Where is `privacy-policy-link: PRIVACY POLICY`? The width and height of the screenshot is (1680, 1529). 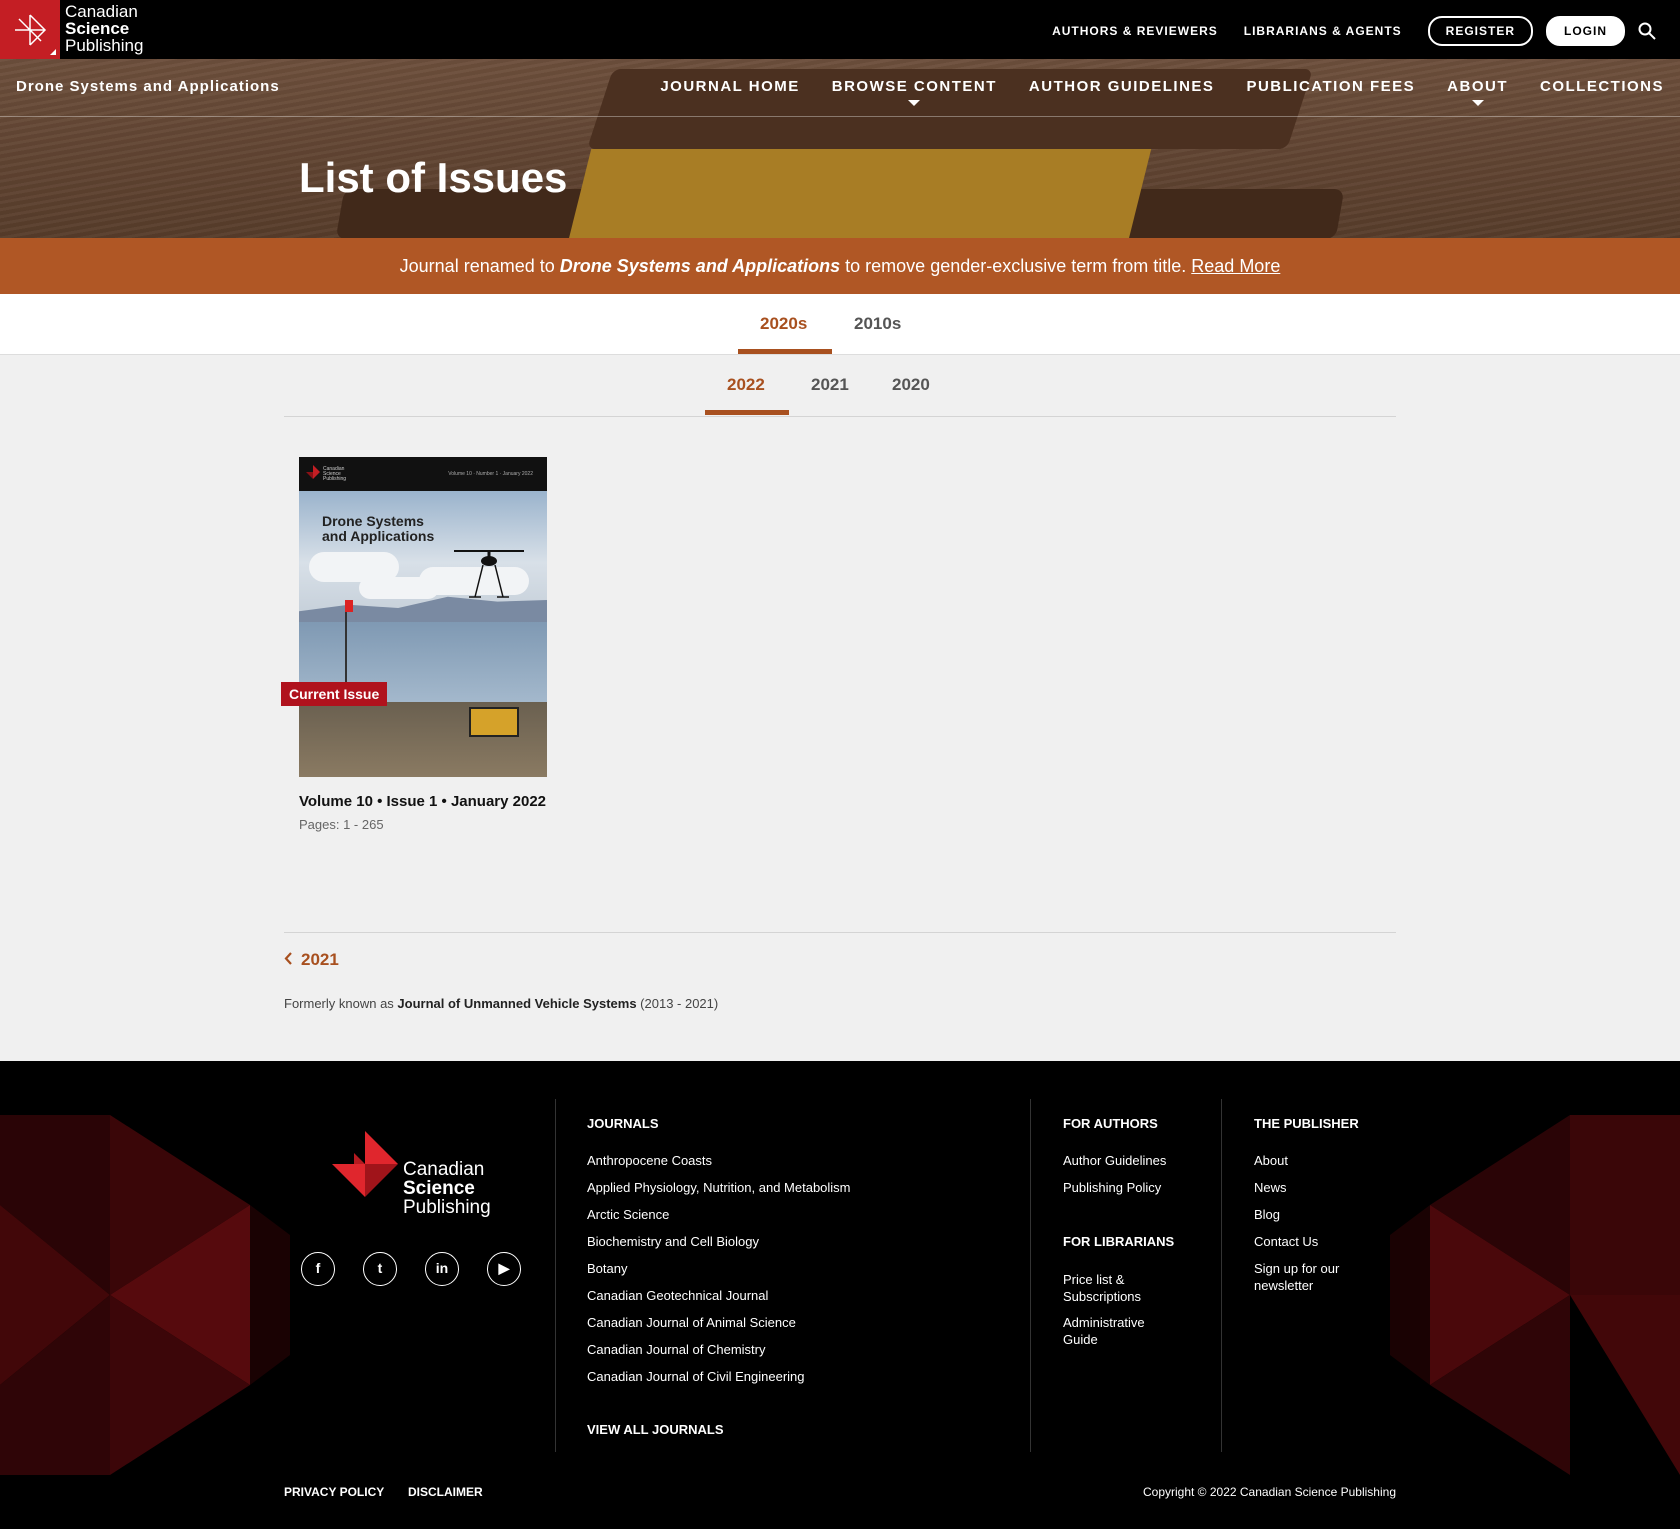
privacy-policy-link: PRIVACY POLICY is located at coordinates (334, 1492).